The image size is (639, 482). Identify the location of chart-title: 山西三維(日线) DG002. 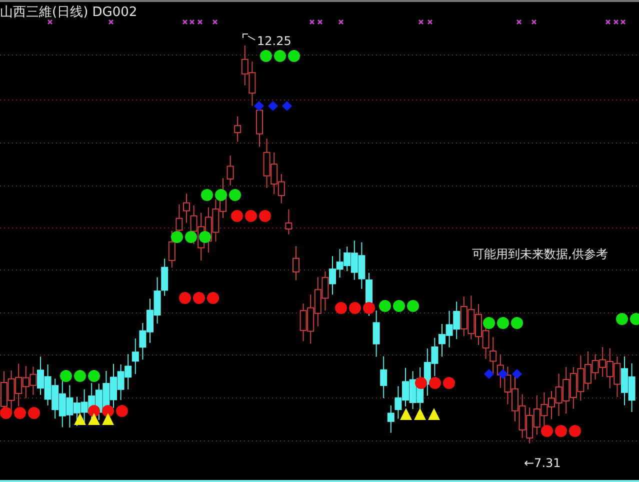
(69, 12).